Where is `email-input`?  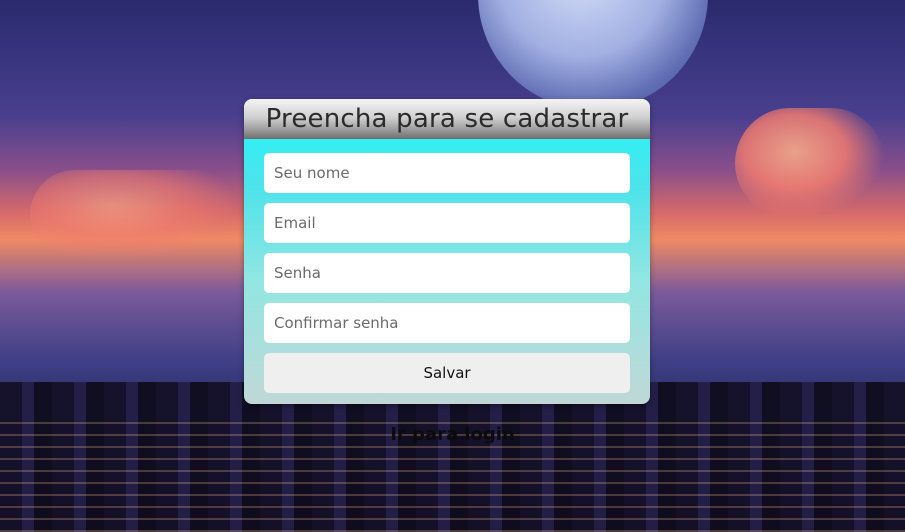
email-input is located at coordinates (447, 223).